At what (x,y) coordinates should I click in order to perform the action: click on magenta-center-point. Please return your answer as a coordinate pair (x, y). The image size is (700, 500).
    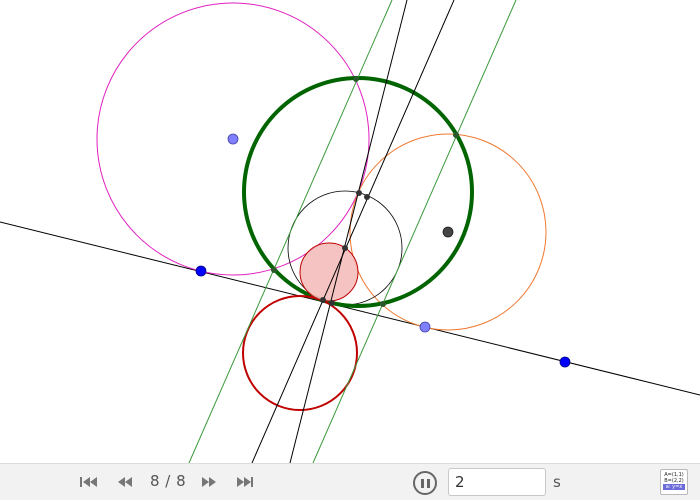
    Looking at the image, I should click on (233, 139).